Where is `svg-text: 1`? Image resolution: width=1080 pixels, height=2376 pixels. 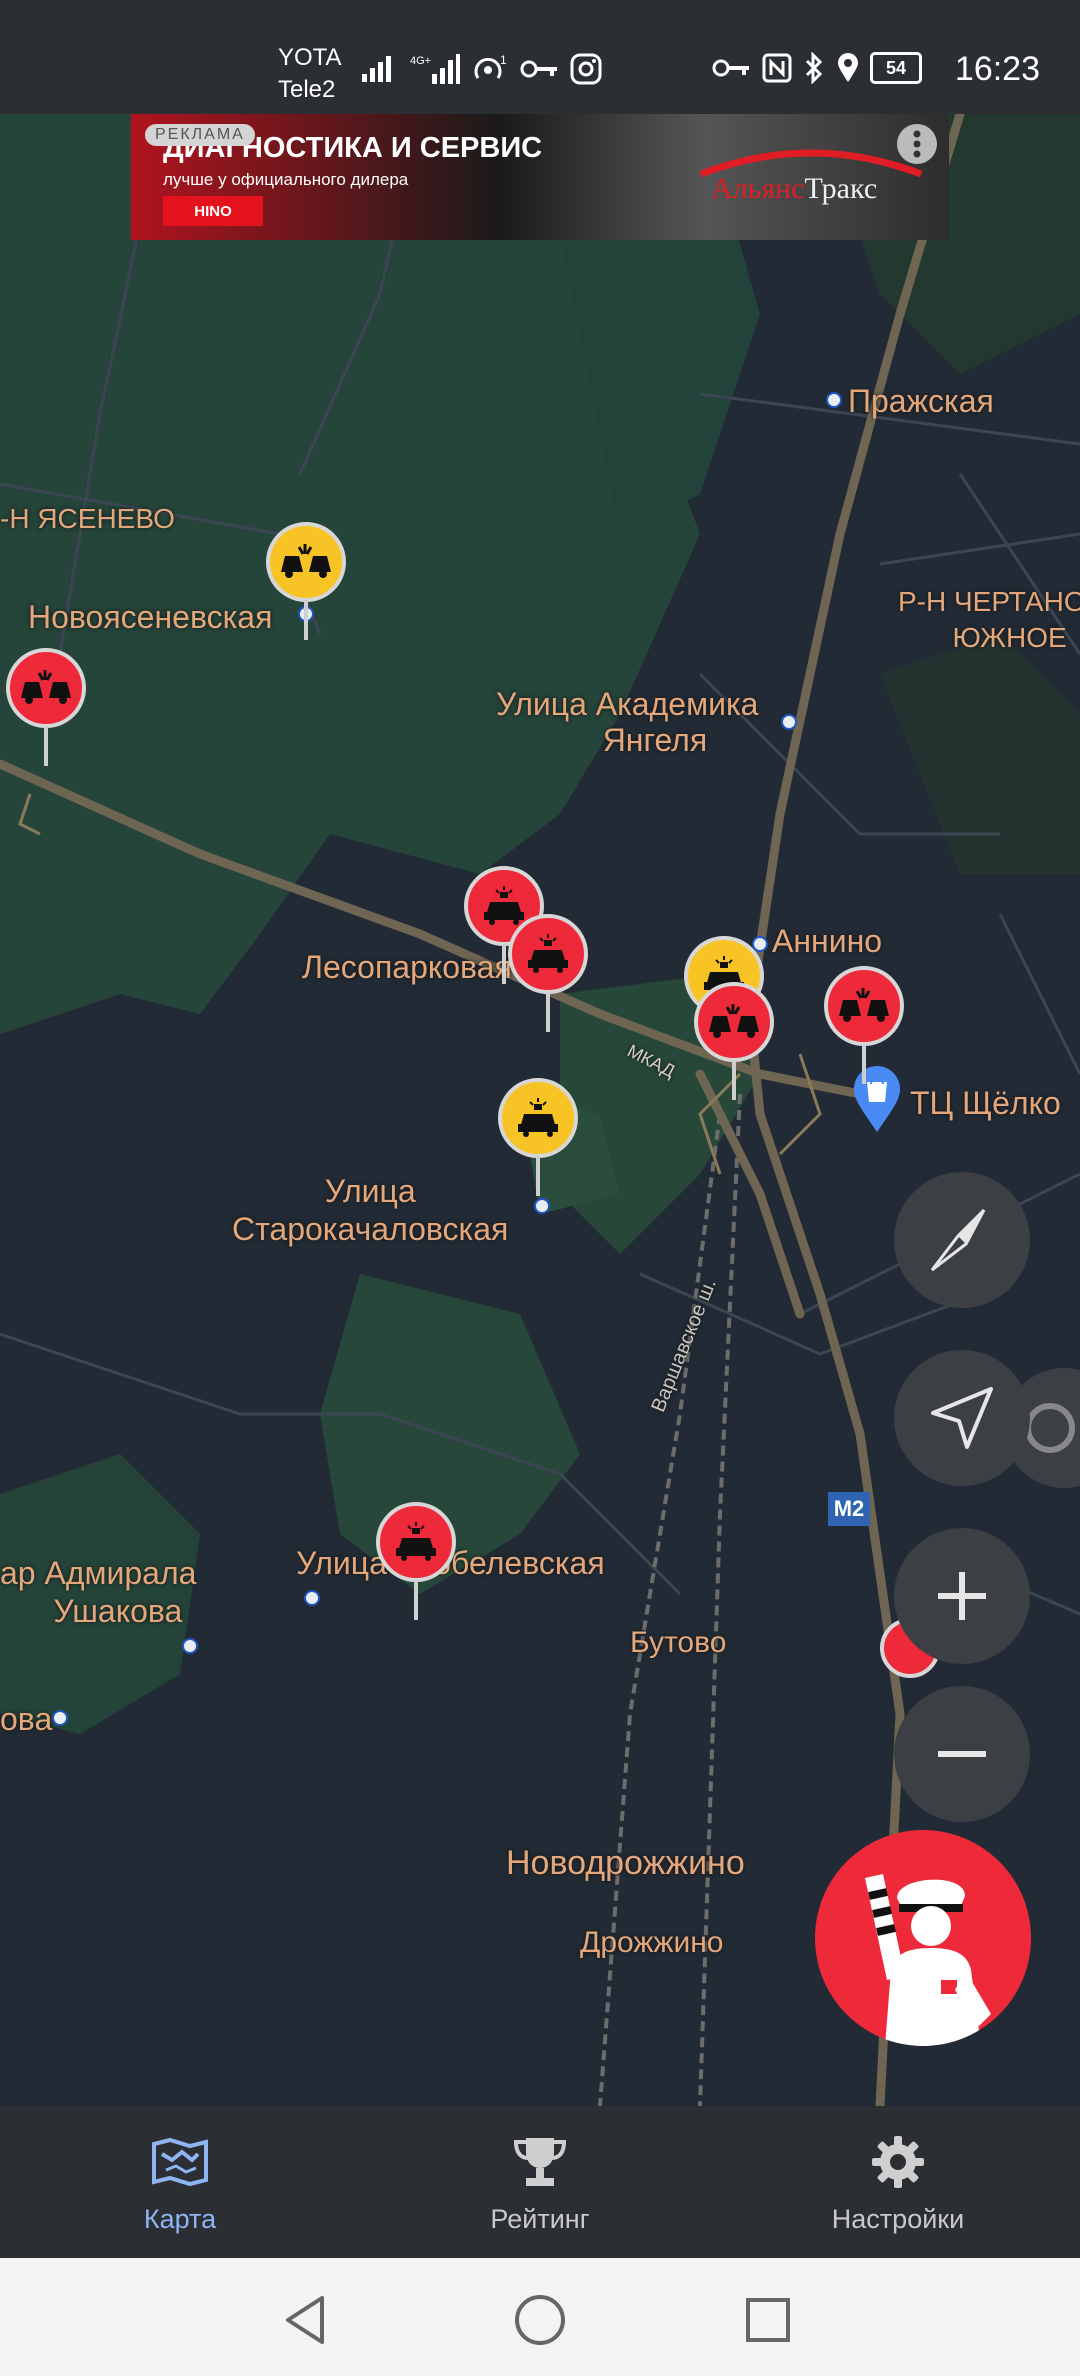
svg-text: 1 is located at coordinates (503, 60).